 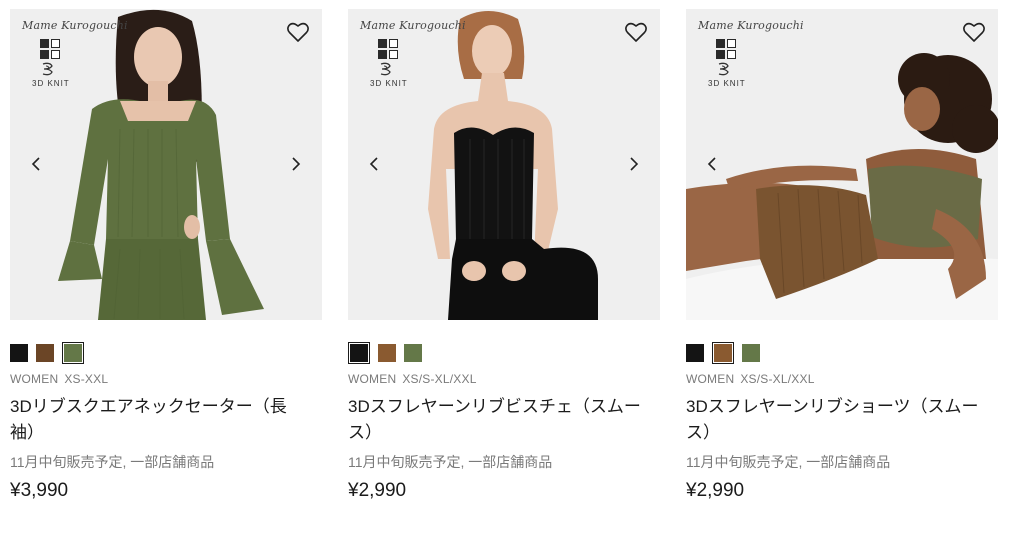 I want to click on size-range: XS-XXL, so click(x=86, y=379).